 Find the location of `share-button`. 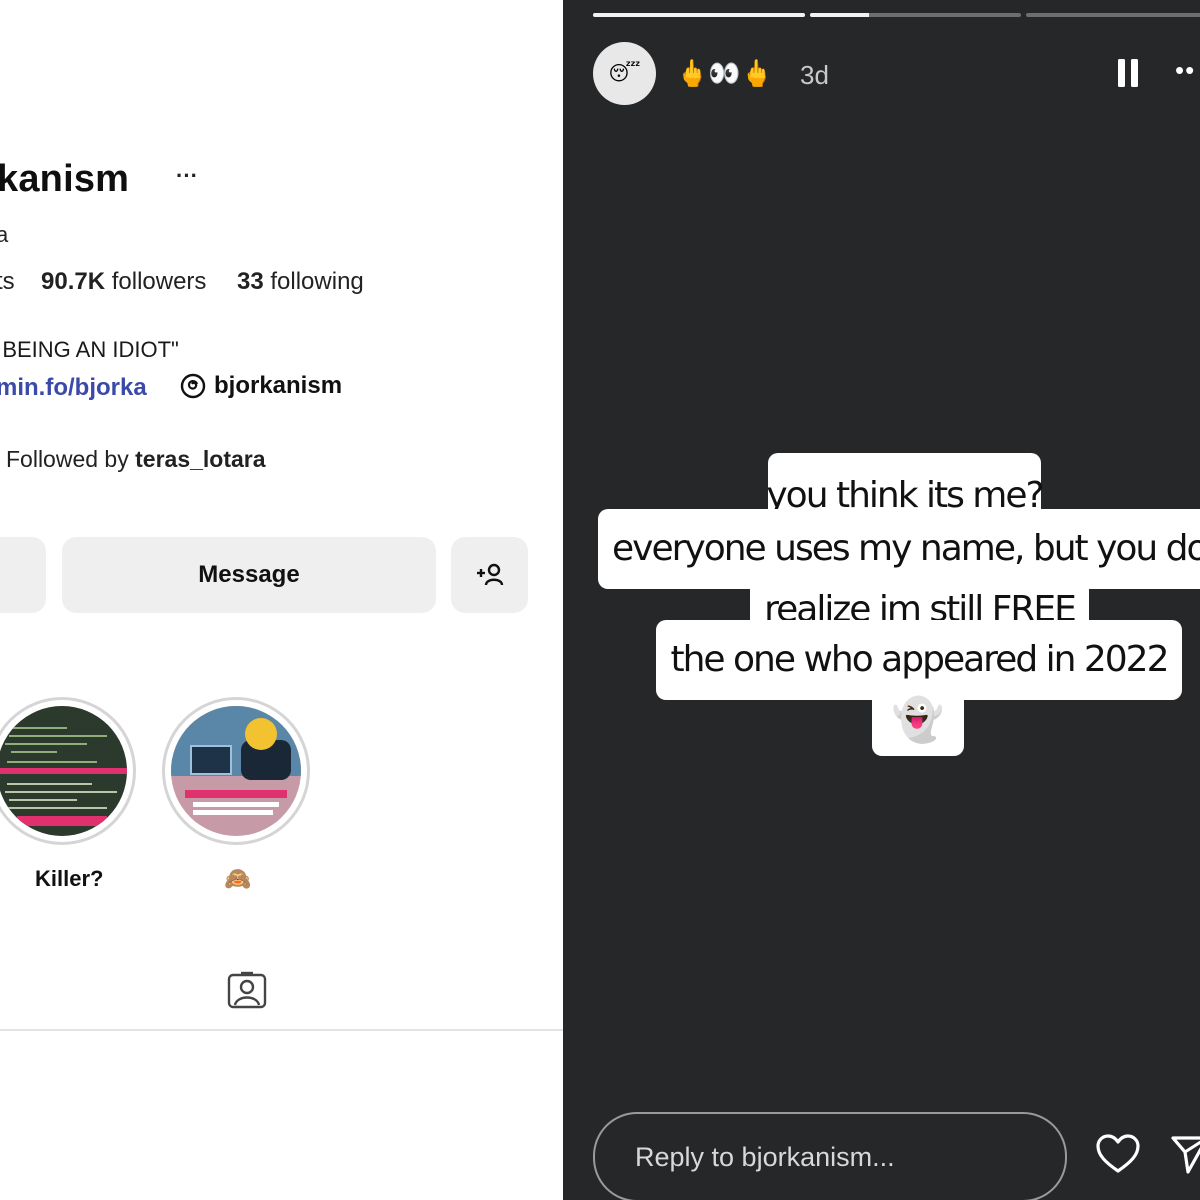

share-button is located at coordinates (1185, 1156).